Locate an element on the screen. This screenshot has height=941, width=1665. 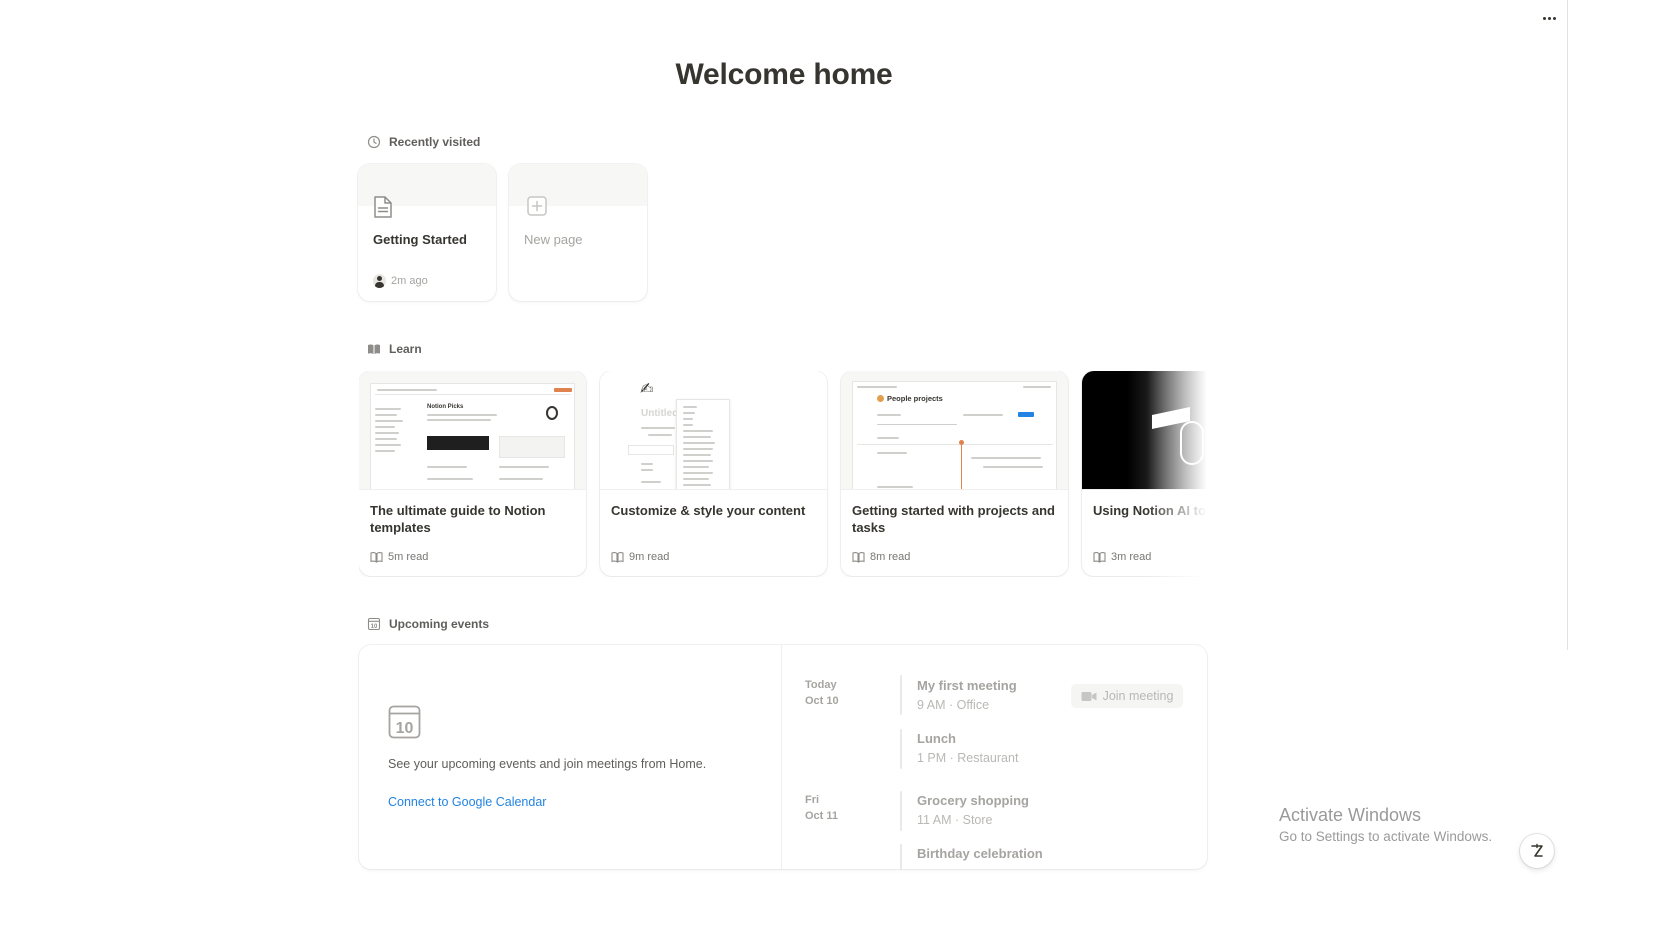
day-label: Fri Oct 11 is located at coordinates (821, 808).